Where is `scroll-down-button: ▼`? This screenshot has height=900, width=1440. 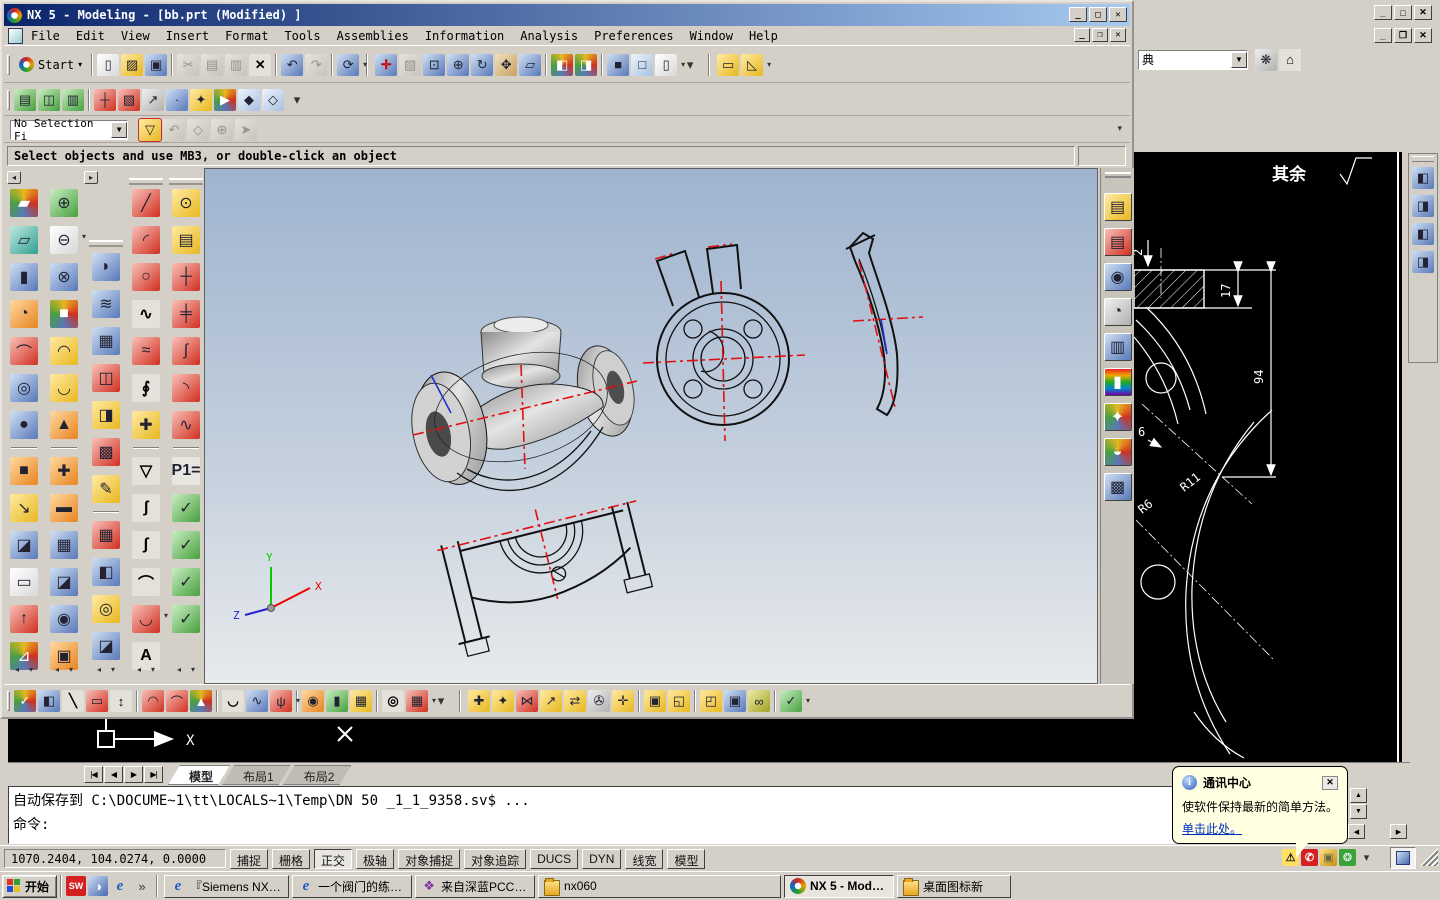
scroll-down-button: ▼ is located at coordinates (1358, 811).